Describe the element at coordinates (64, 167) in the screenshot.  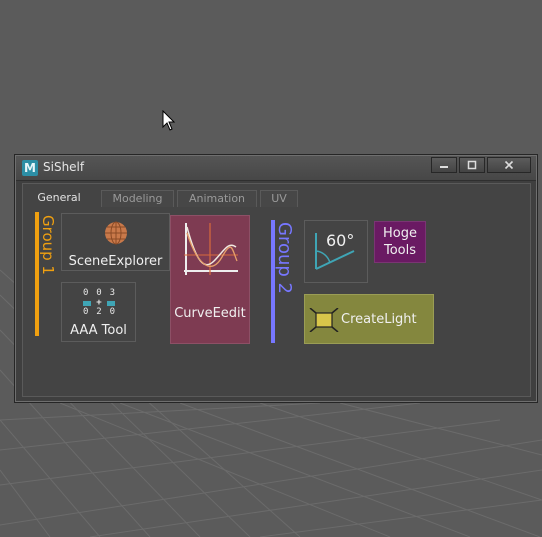
I see `window-title: SiShelf` at that location.